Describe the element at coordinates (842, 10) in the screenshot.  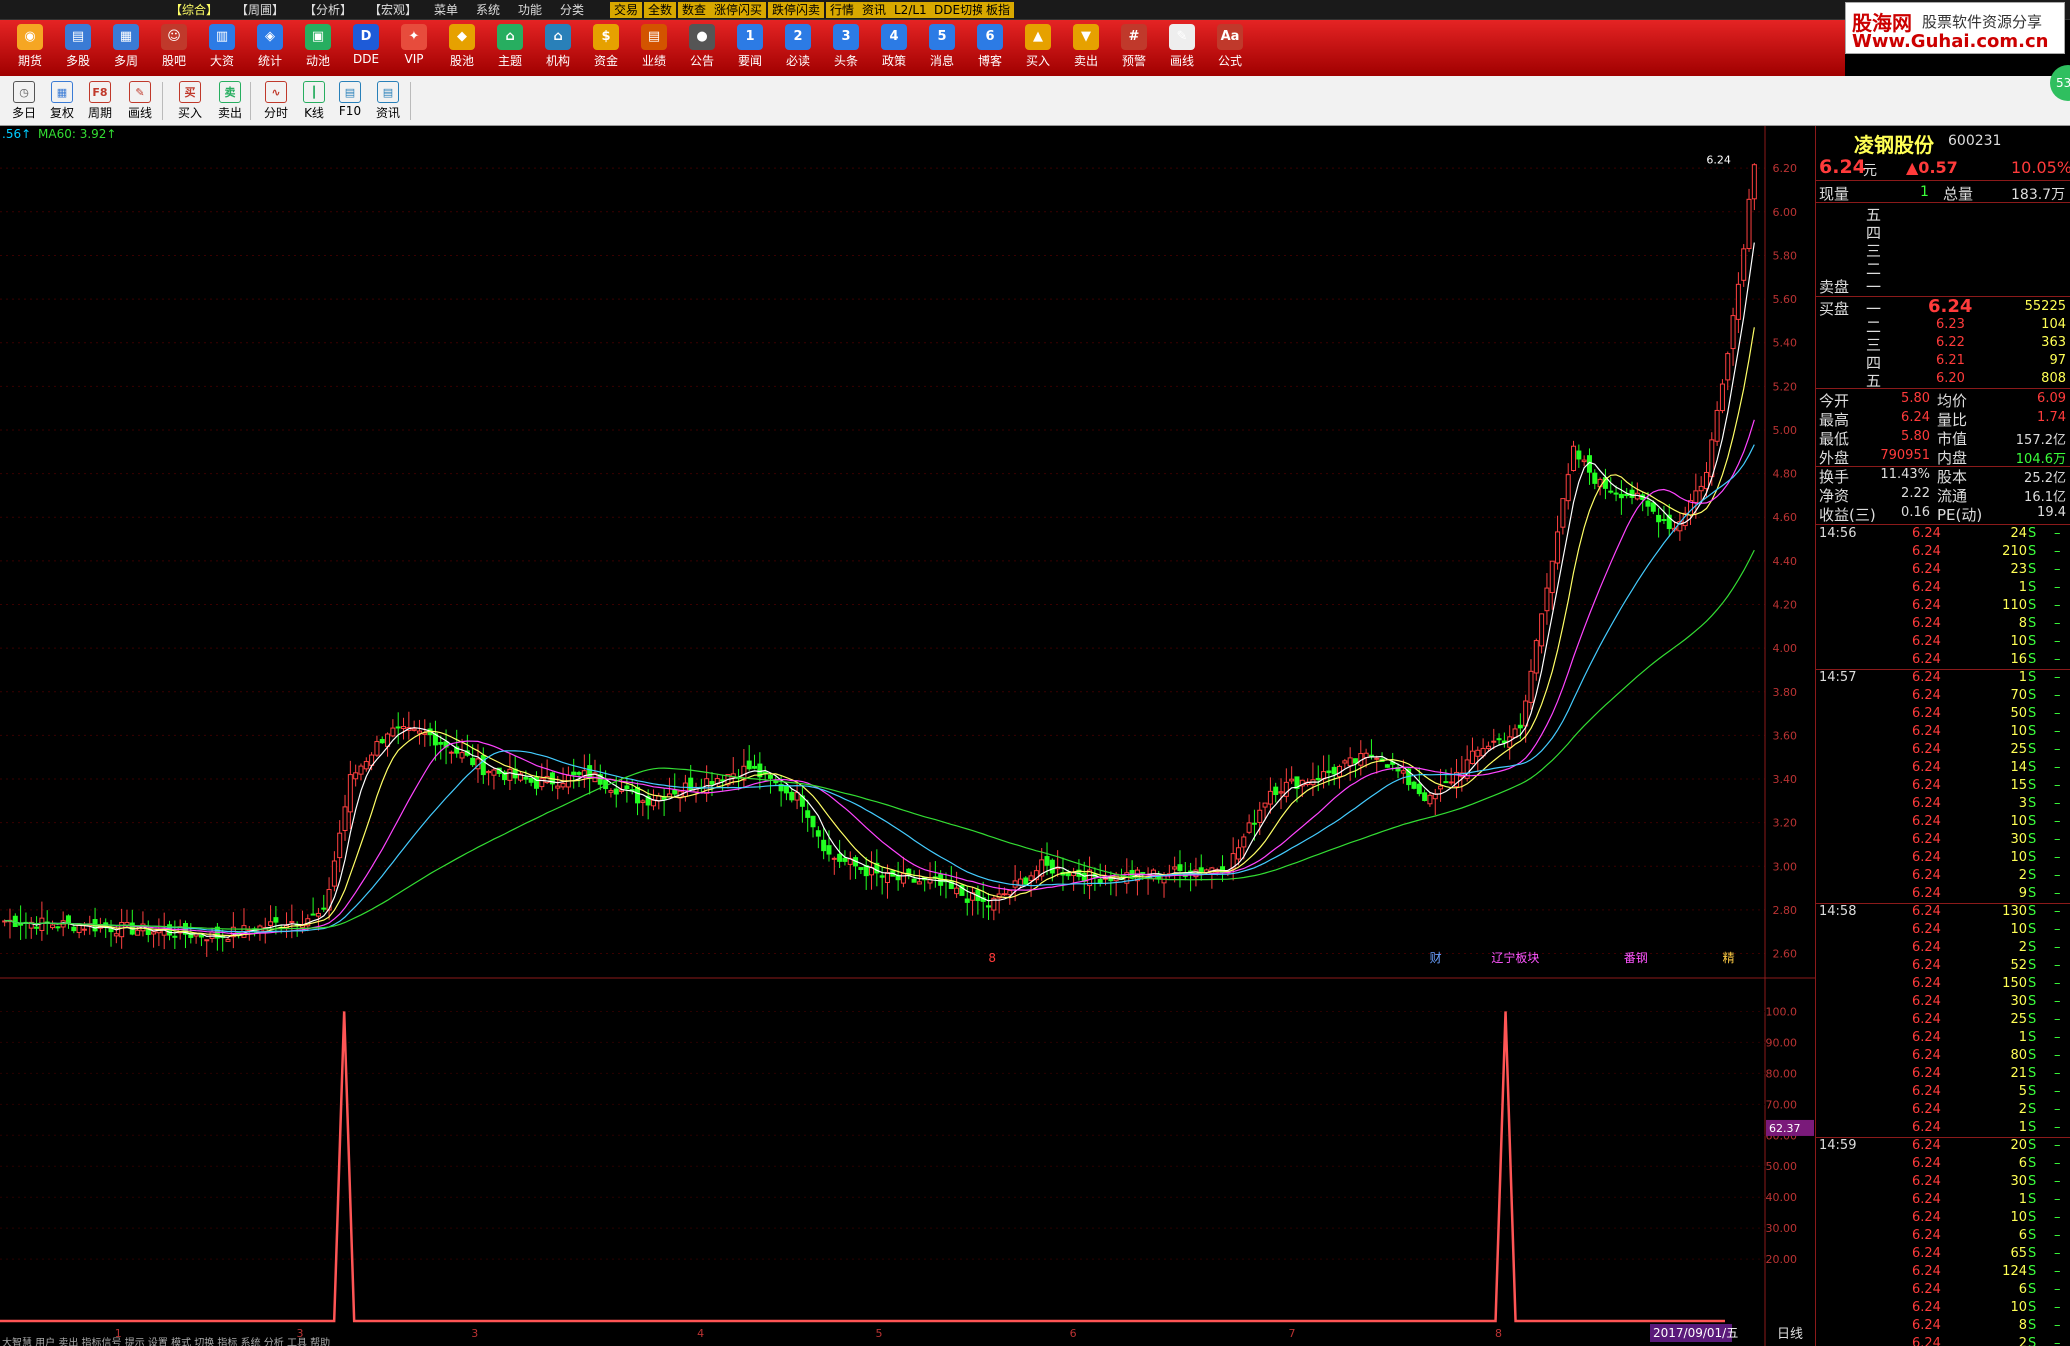
I see `menu-item: 行情` at that location.